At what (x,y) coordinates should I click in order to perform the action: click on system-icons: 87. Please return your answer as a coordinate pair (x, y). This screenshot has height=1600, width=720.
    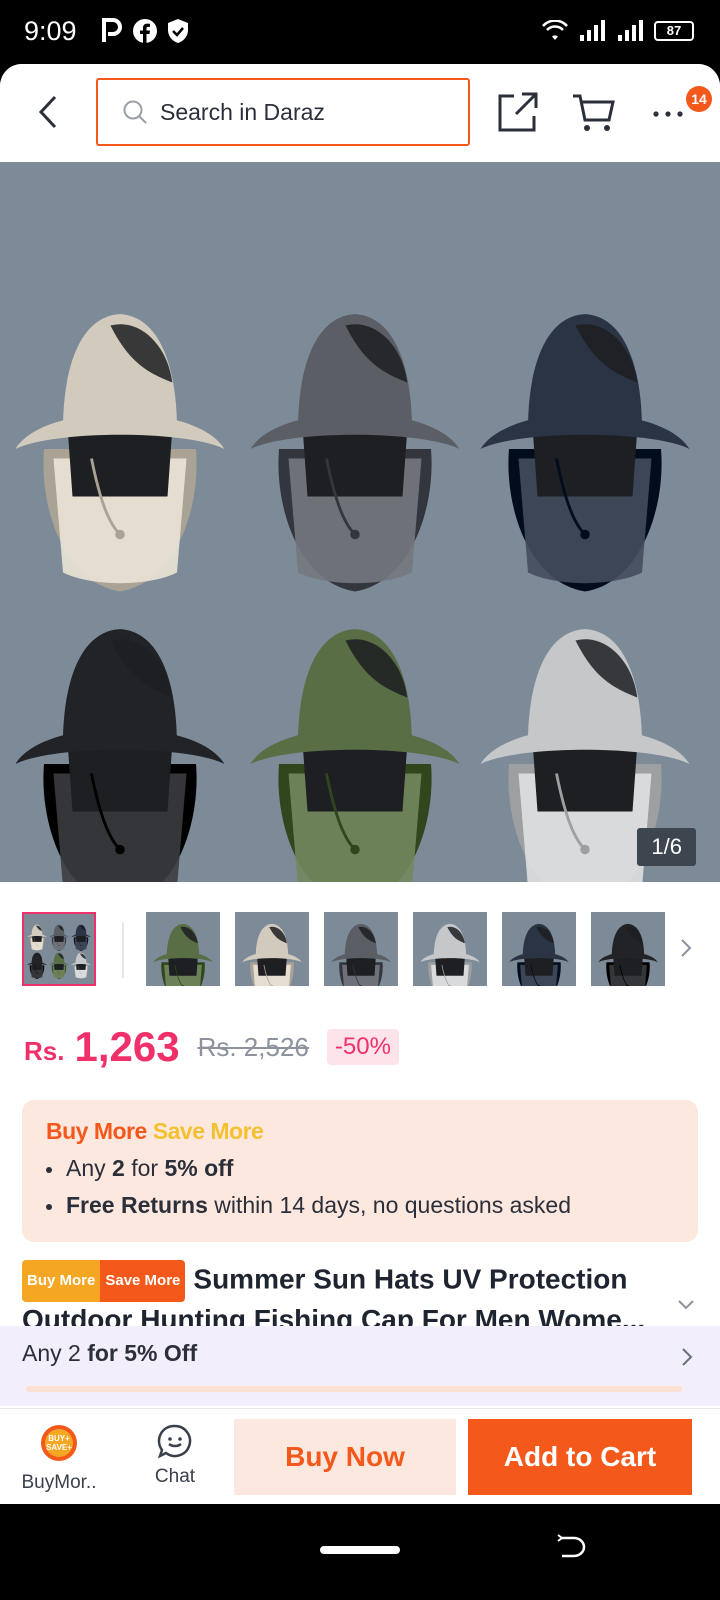
    Looking at the image, I should click on (618, 31).